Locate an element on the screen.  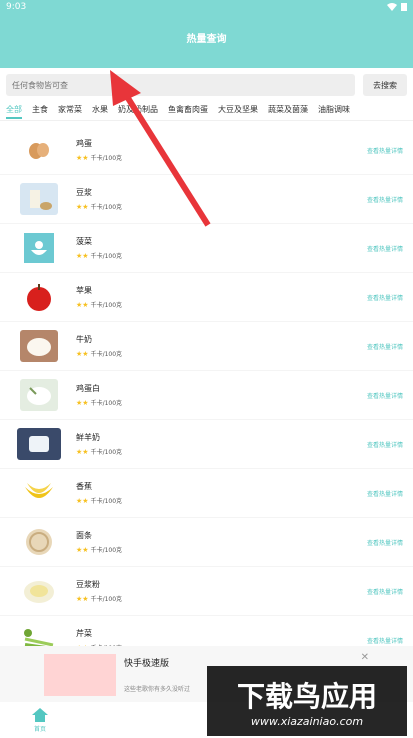
status-icons is located at coordinates (397, 7).